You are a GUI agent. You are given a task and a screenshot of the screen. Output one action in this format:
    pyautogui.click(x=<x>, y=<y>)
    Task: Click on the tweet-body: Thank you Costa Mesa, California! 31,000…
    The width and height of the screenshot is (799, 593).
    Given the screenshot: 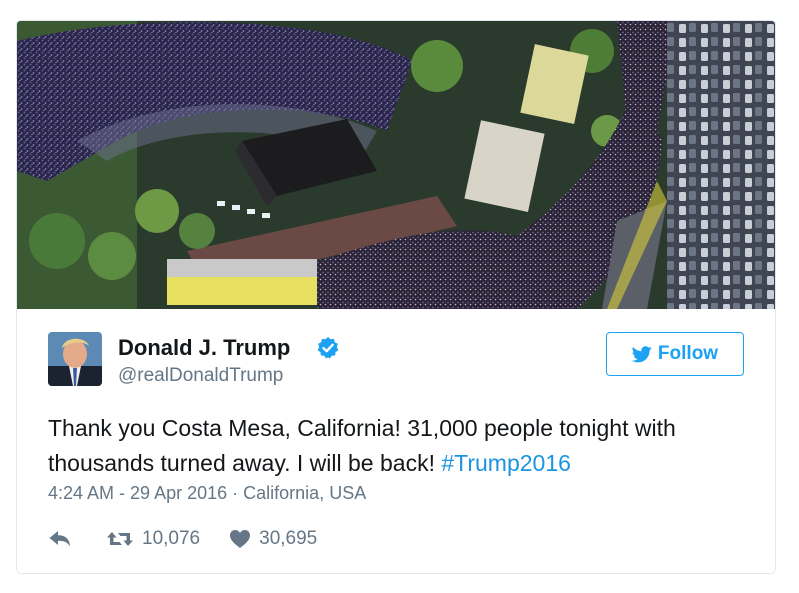 What is the action you would take?
    pyautogui.click(x=362, y=445)
    